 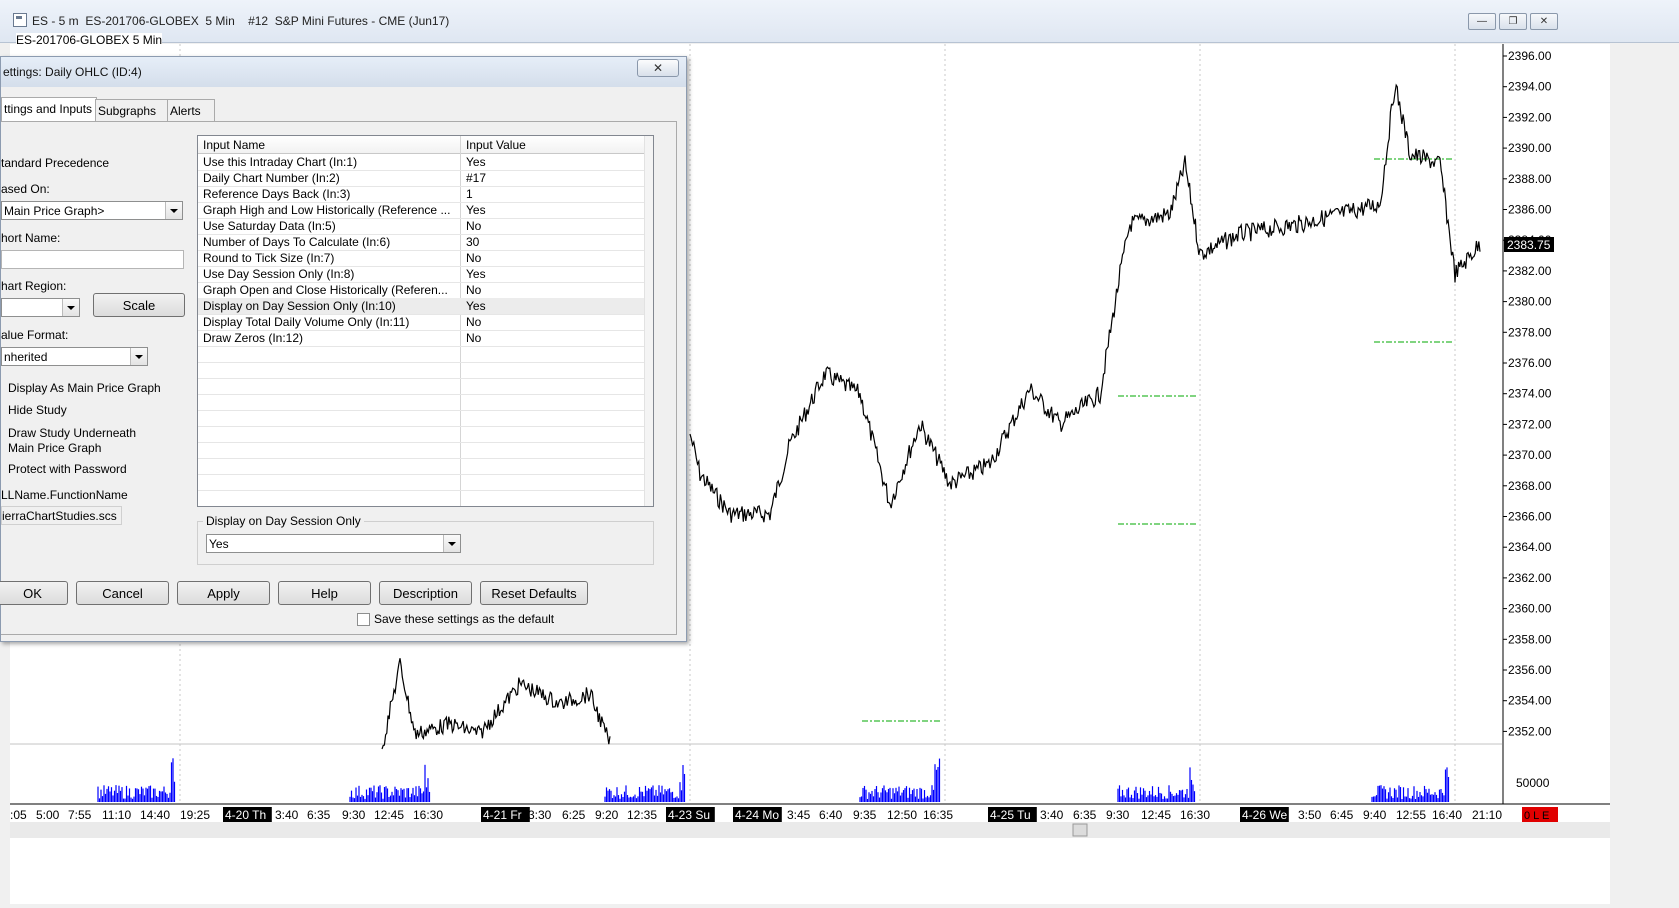 What do you see at coordinates (31, 238) in the screenshot?
I see `short-name-label: hort Name:` at bounding box center [31, 238].